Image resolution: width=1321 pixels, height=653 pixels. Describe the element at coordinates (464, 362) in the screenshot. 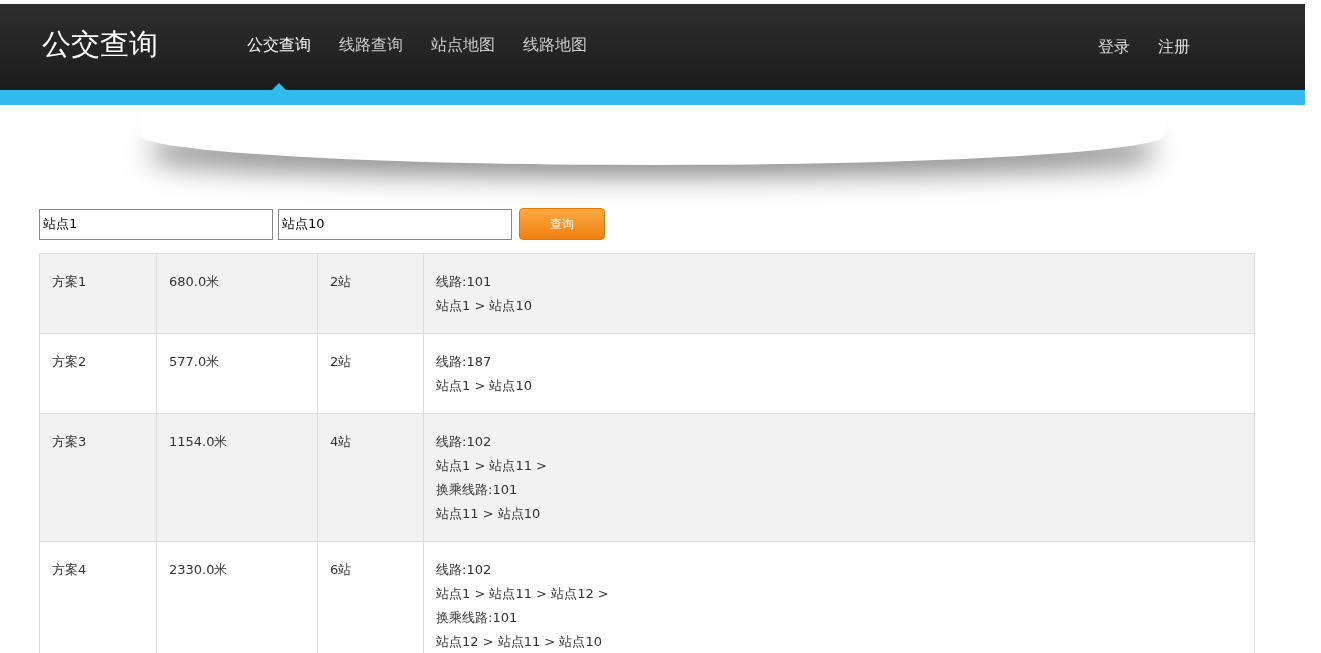

I see `route-line-text: 线路:187` at that location.